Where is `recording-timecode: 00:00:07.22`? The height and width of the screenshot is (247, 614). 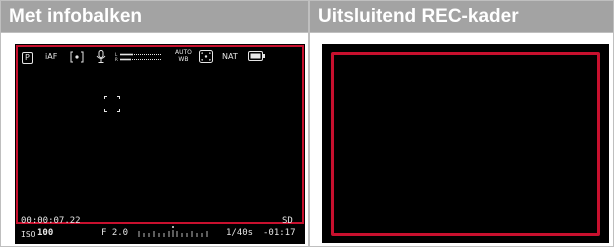
recording-timecode: 00:00:07.22 is located at coordinates (51, 221).